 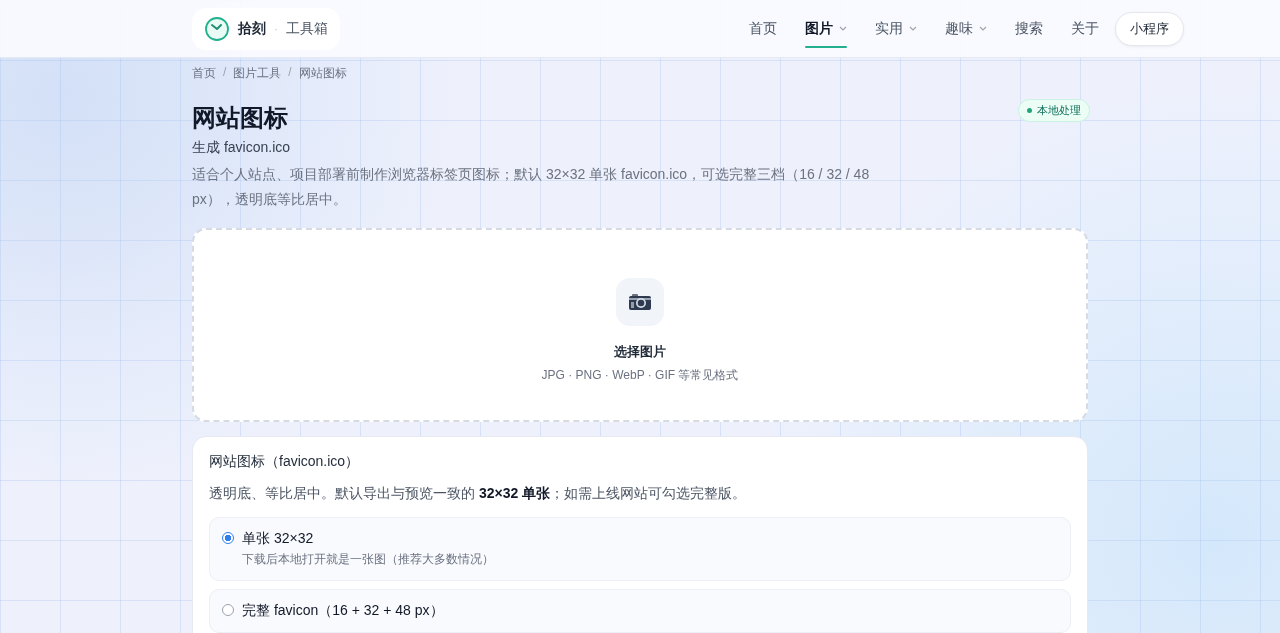 I want to click on supported-formats: JPG · PNG · WebP · GIF 等常见格式, so click(x=640, y=375).